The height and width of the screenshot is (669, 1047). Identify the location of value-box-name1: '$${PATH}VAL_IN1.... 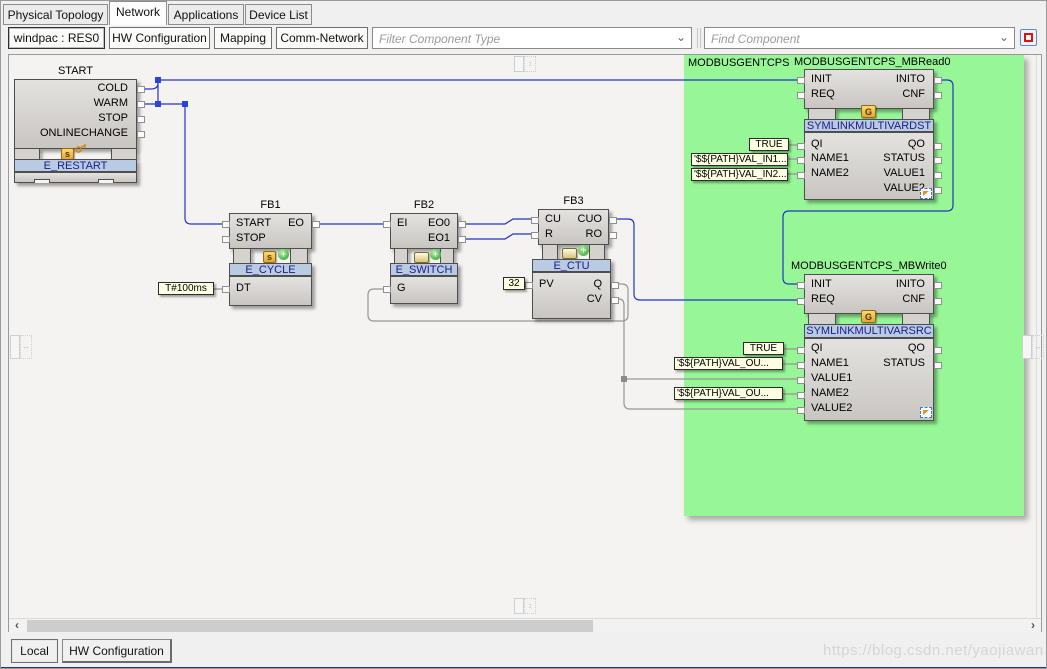
(739, 159).